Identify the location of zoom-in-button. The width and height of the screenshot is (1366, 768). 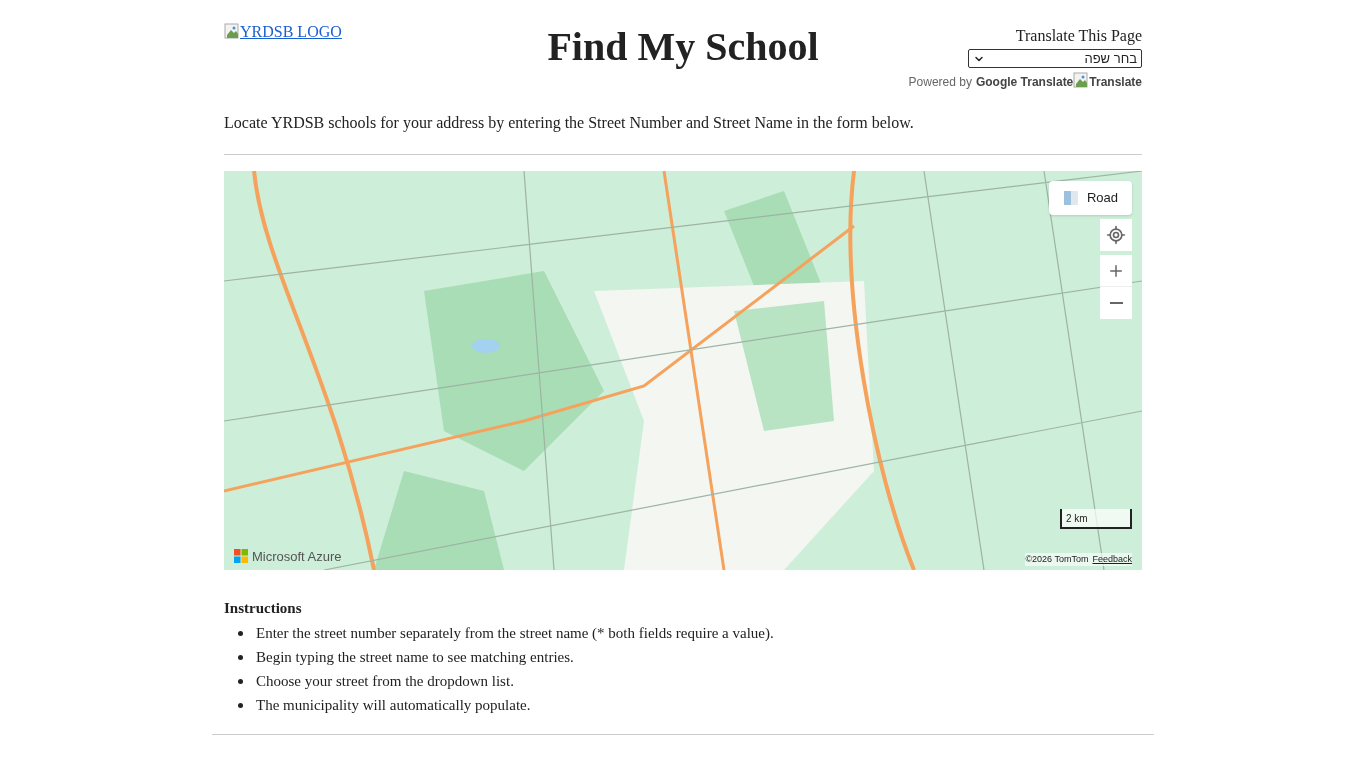
(1116, 271).